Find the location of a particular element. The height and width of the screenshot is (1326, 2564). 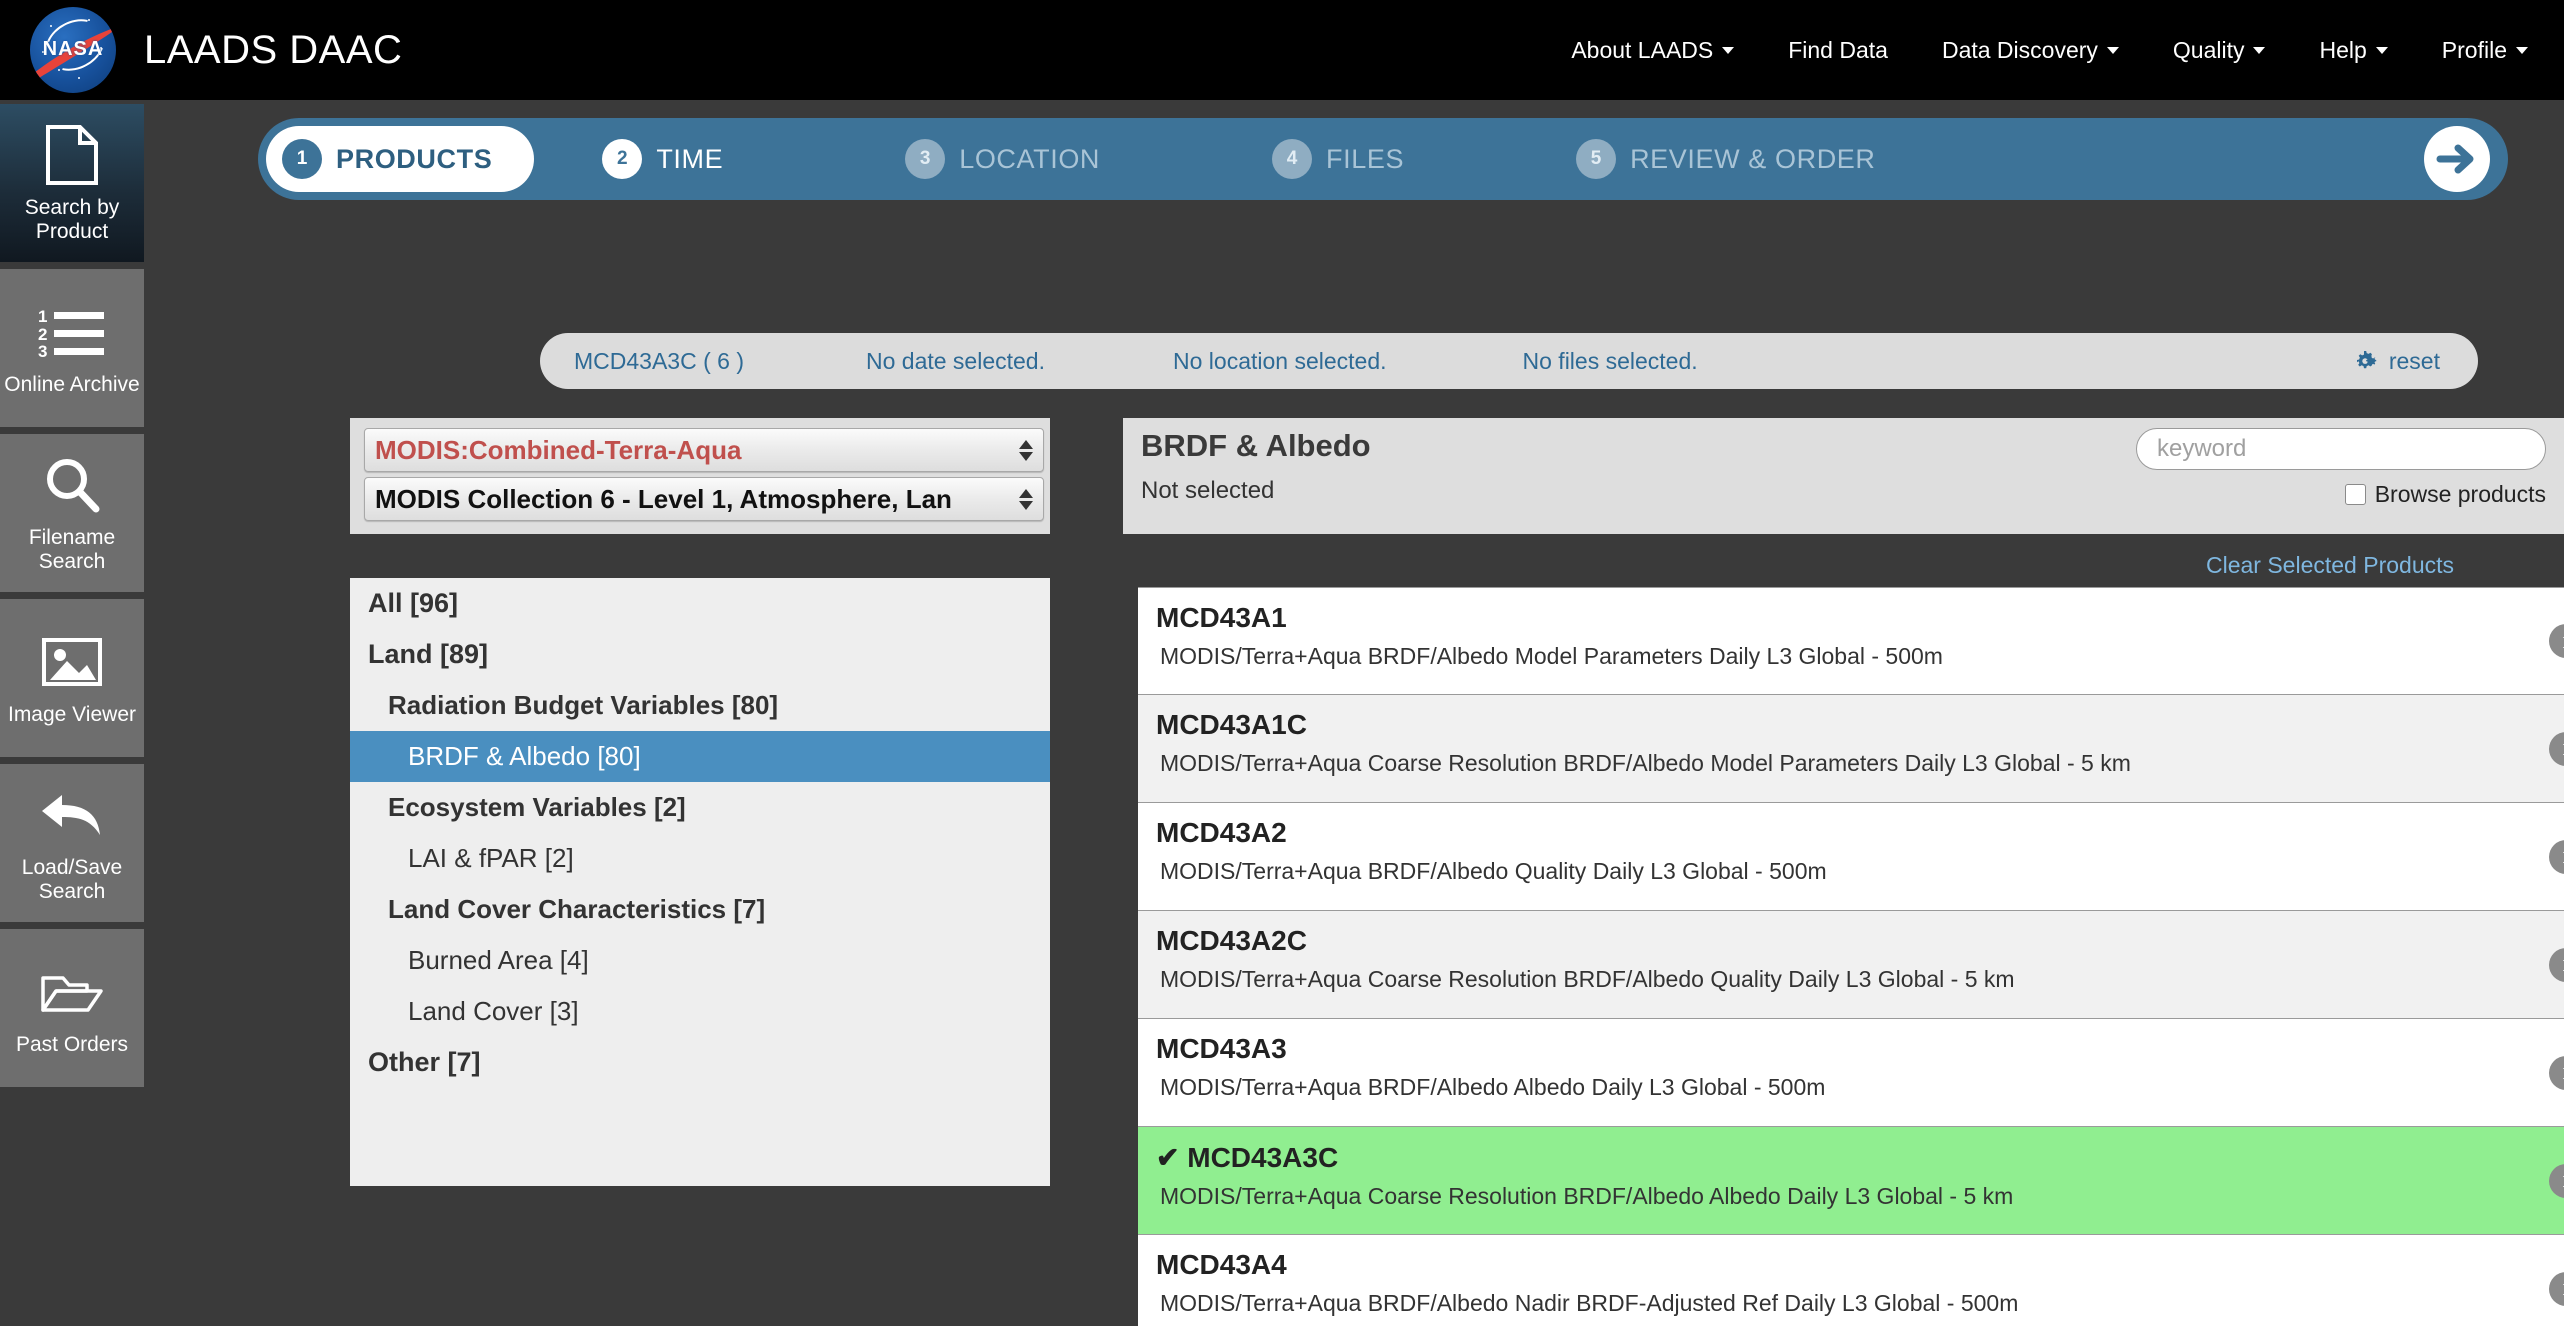

sidebar-item-label: Online Archive is located at coordinates (72, 385).